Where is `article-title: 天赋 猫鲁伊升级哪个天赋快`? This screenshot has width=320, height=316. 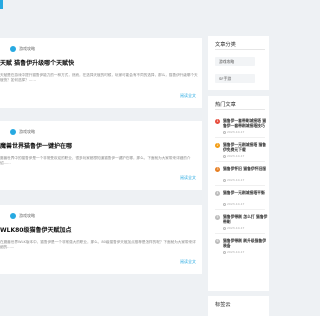 article-title: 天赋 猫鲁伊升级哪个天赋快 is located at coordinates (100, 62).